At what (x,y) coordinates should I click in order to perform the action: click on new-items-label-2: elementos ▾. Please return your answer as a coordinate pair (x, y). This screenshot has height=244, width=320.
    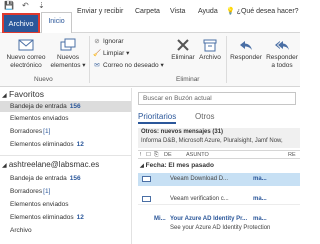
    Looking at the image, I should click on (68, 65).